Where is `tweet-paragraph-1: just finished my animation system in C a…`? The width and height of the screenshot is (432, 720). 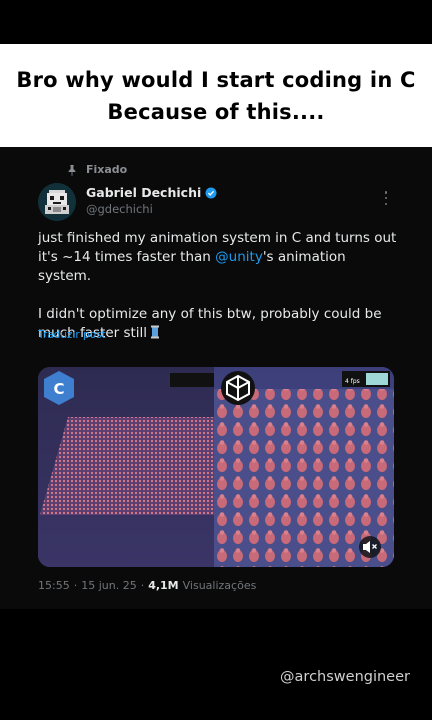
tweet-paragraph-1: just finished my animation system in C a… is located at coordinates (218, 257).